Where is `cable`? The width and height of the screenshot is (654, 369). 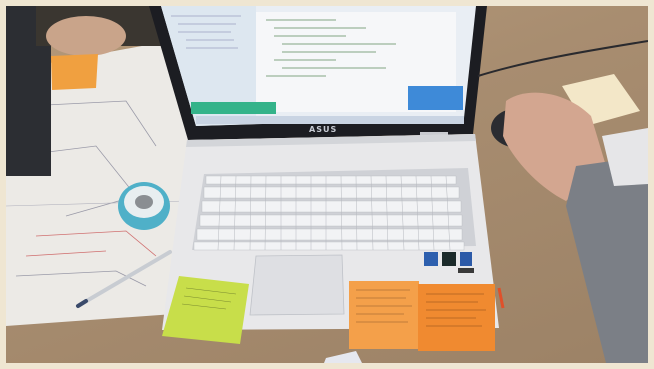 cable is located at coordinates (562, 58).